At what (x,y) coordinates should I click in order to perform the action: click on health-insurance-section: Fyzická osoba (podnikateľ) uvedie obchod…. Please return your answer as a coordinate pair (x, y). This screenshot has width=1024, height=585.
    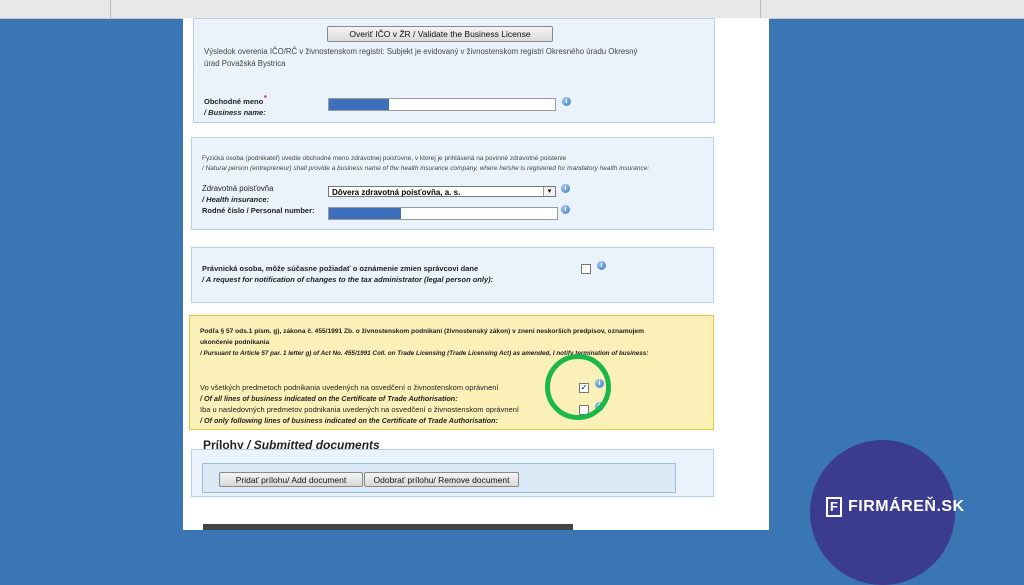
    Looking at the image, I should click on (452, 183).